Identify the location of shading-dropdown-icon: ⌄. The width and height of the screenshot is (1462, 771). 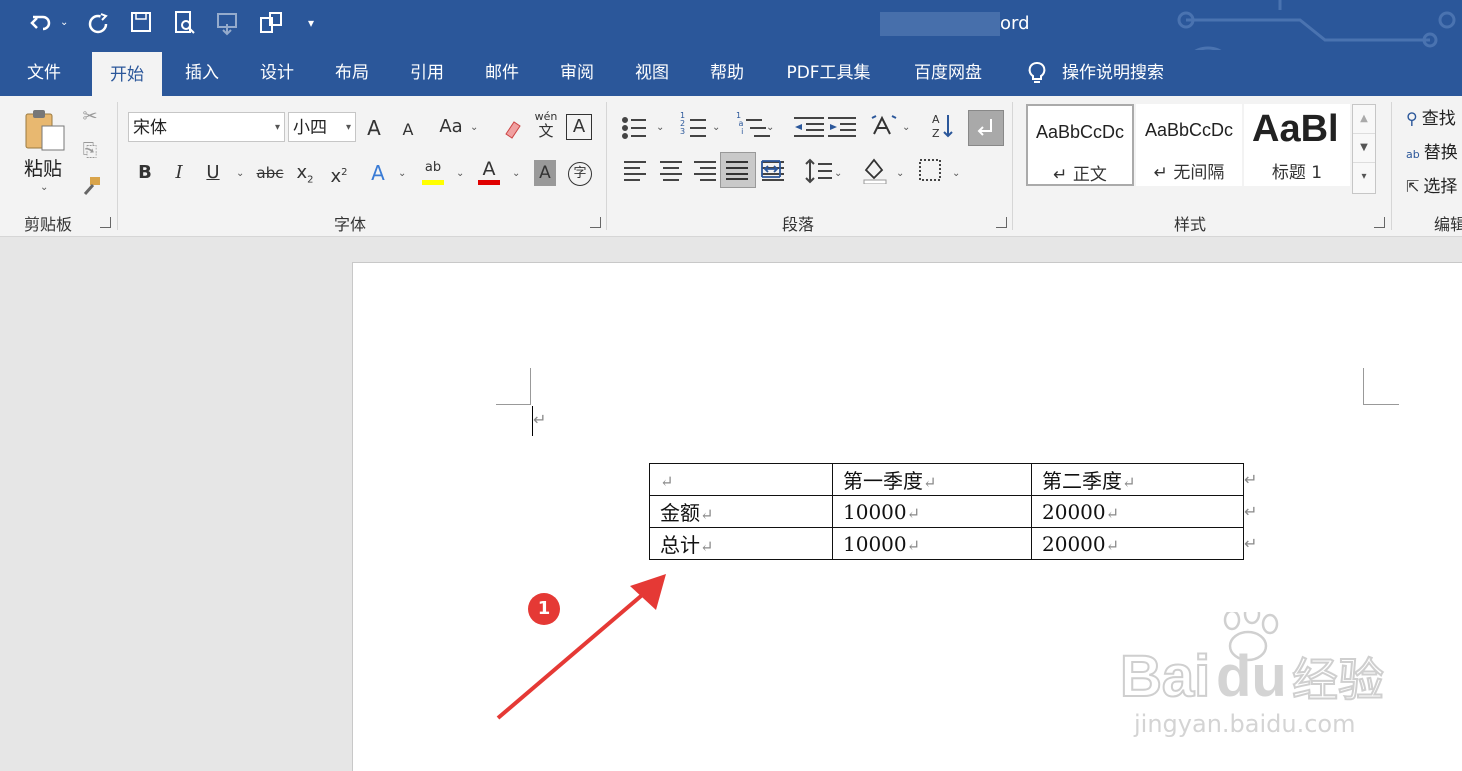
(900, 173).